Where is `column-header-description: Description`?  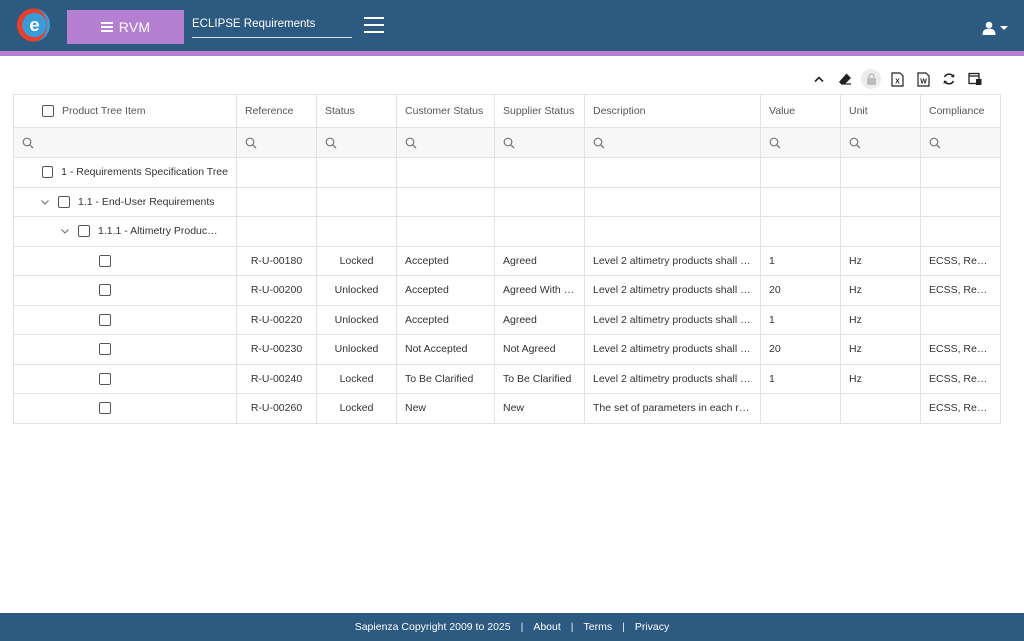
column-header-description: Description is located at coordinates (672, 111).